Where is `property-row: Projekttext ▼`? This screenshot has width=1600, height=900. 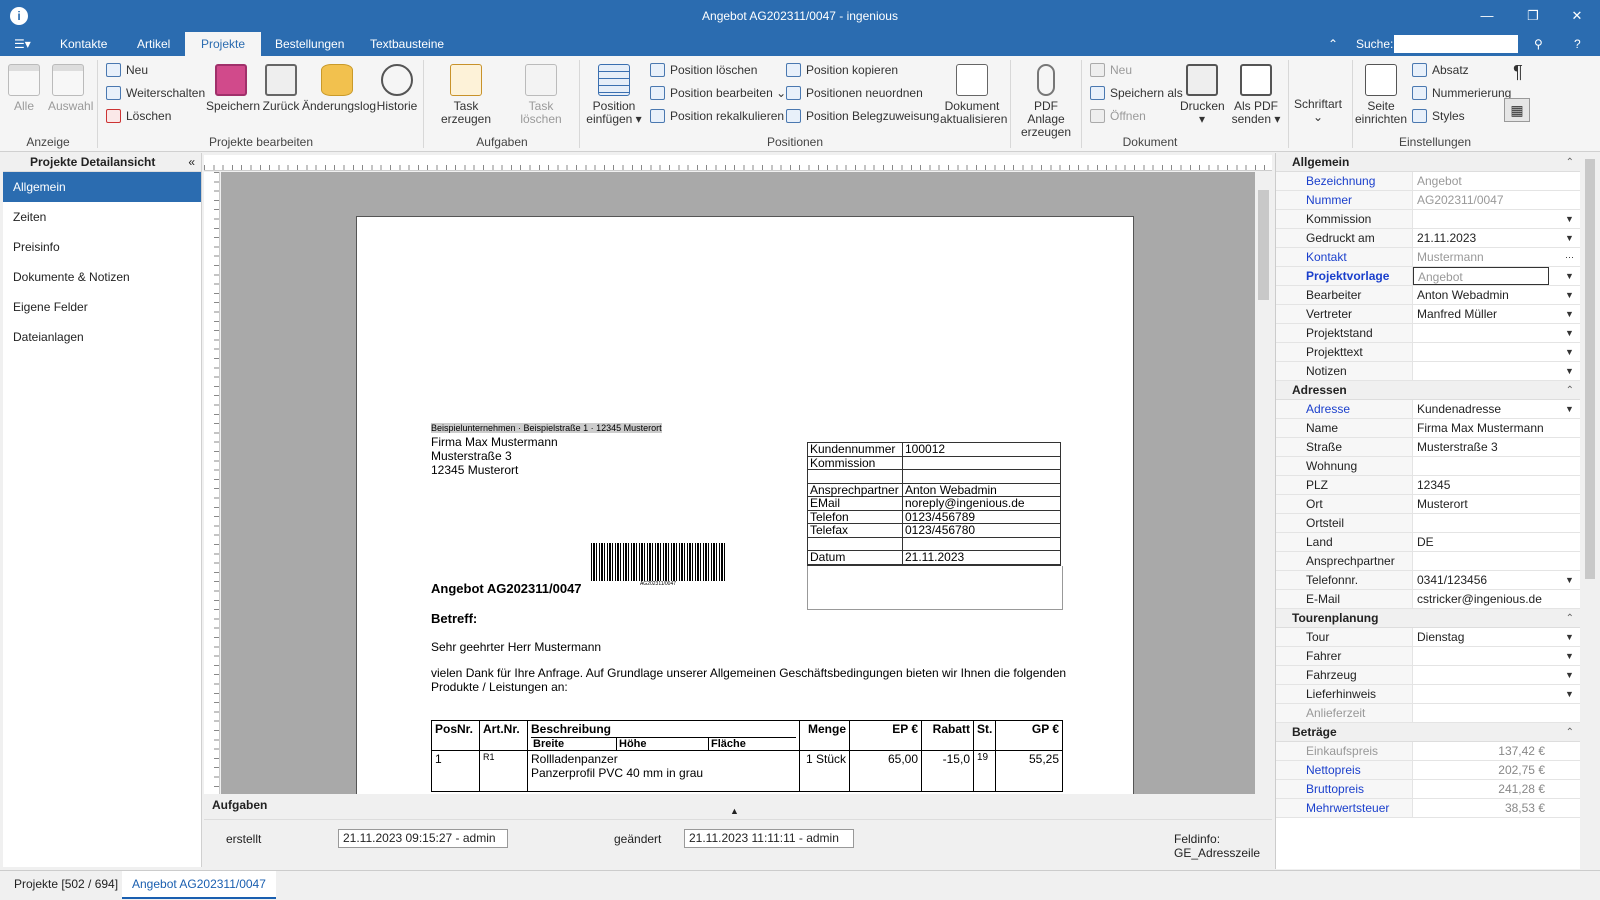
property-row: Projekttext ▼ is located at coordinates (1438, 352).